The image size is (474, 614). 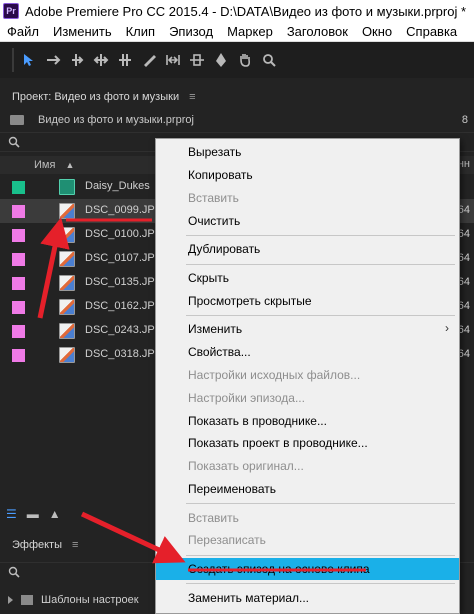 What do you see at coordinates (307, 152) in the screenshot?
I see `context-menu-item: Вырезать` at bounding box center [307, 152].